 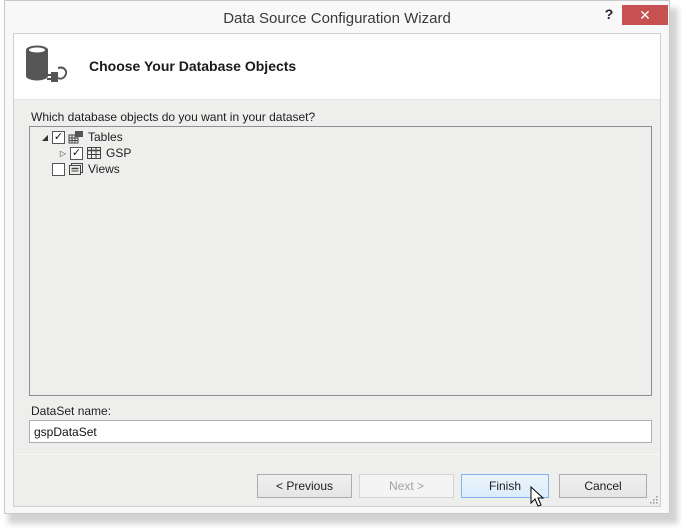 I want to click on footer-divider, so click(x=337, y=454).